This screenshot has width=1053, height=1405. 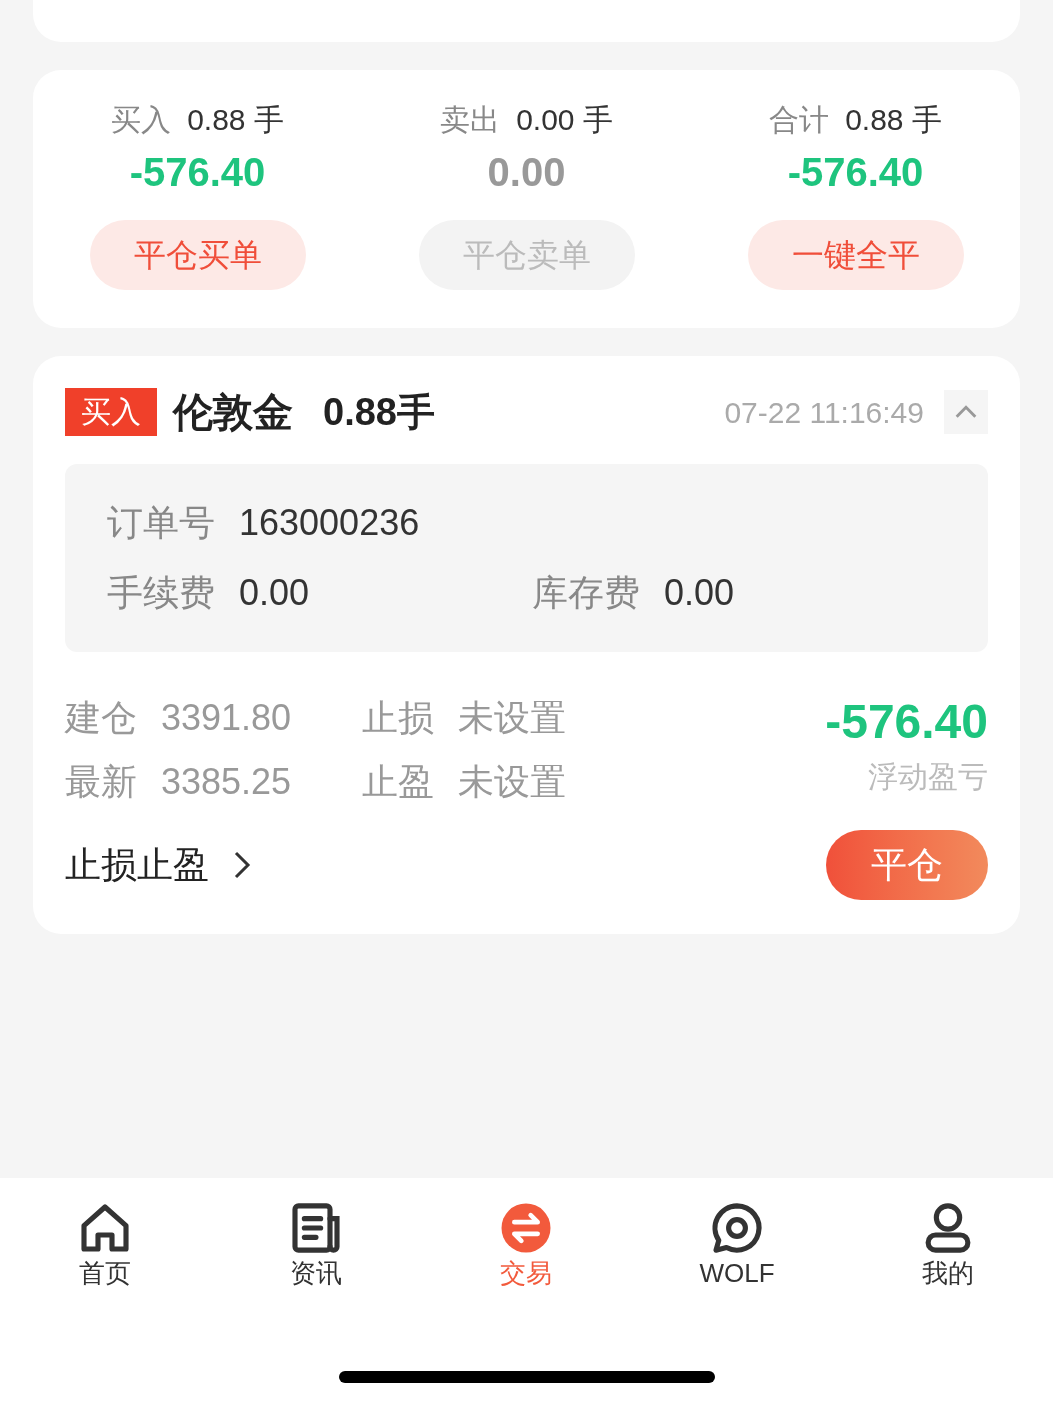 What do you see at coordinates (105, 1245) in the screenshot?
I see `tab-item: 首页` at bounding box center [105, 1245].